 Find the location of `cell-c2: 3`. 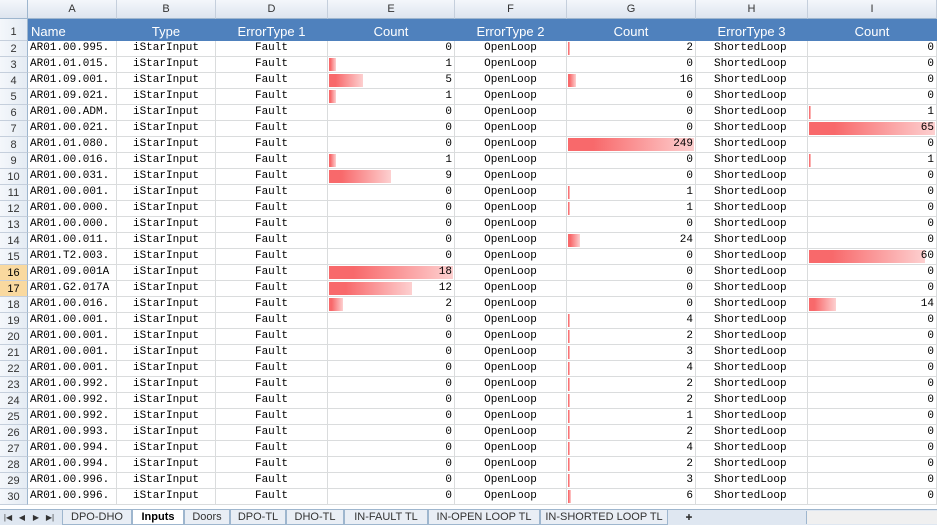

cell-c2: 3 is located at coordinates (631, 353).